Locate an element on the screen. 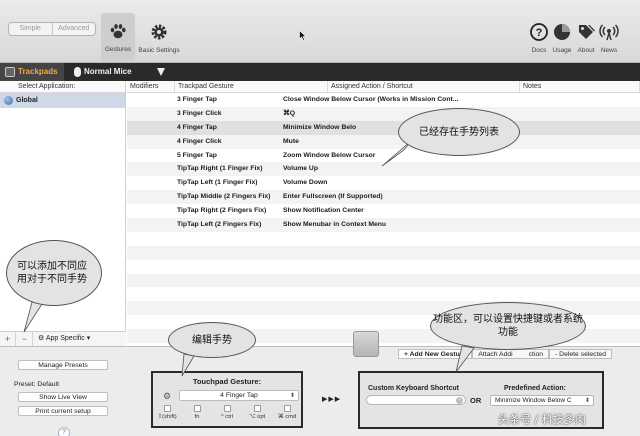 This screenshot has width=640, height=436. gesture-cell: 4 Finger Tap is located at coordinates (197, 127).